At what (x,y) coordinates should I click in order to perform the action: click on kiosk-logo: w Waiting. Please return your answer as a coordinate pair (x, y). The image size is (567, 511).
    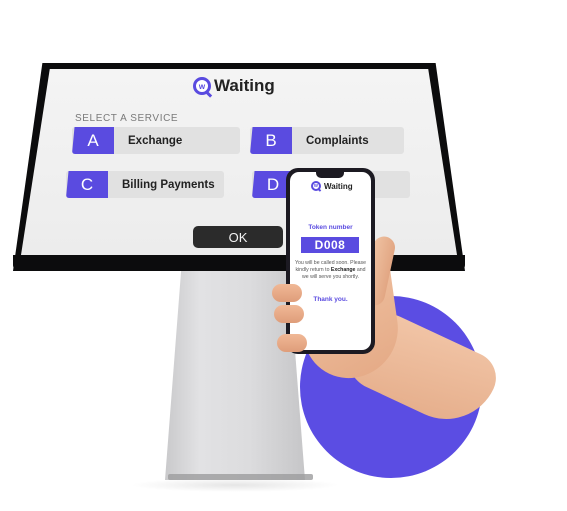
    Looking at the image, I should click on (234, 86).